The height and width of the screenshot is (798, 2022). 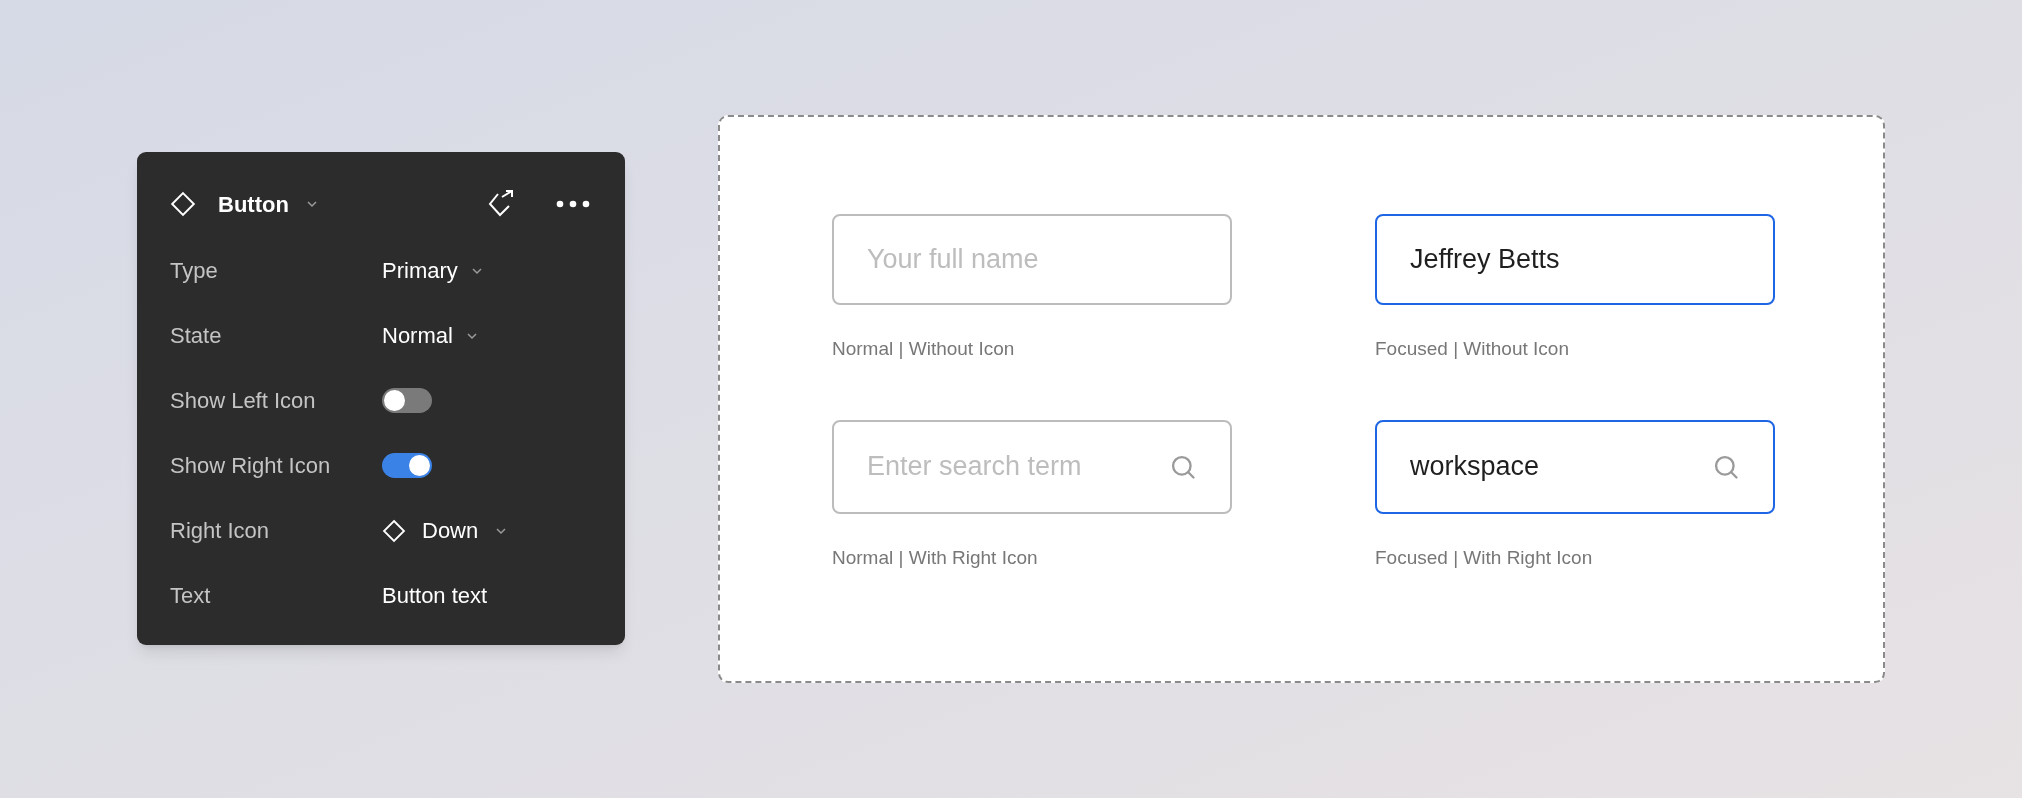 What do you see at coordinates (1575, 466) in the screenshot?
I see `search-field: workspace` at bounding box center [1575, 466].